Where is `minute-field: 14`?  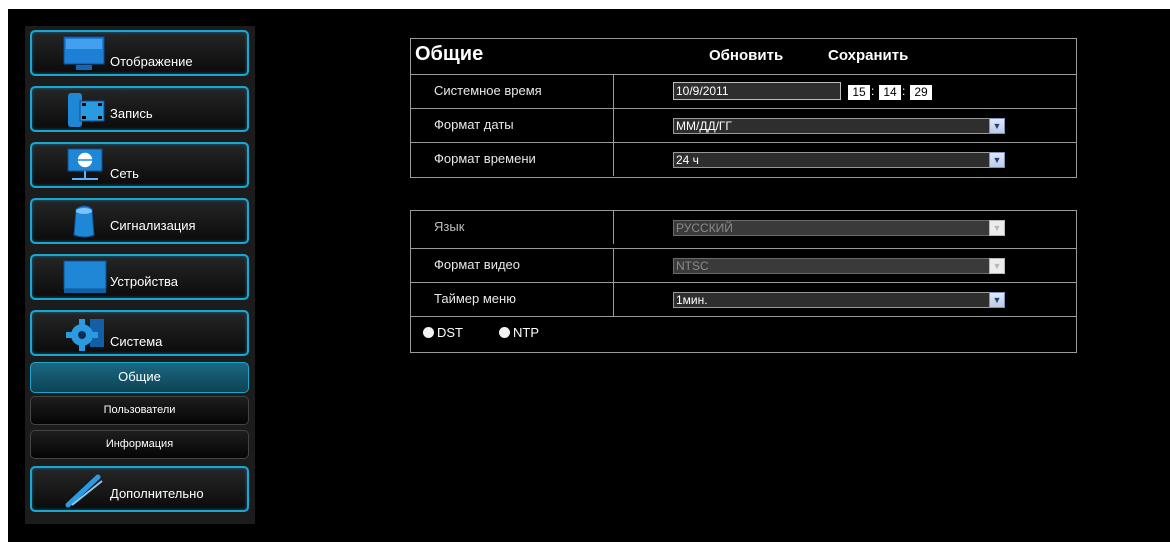 minute-field: 14 is located at coordinates (890, 92).